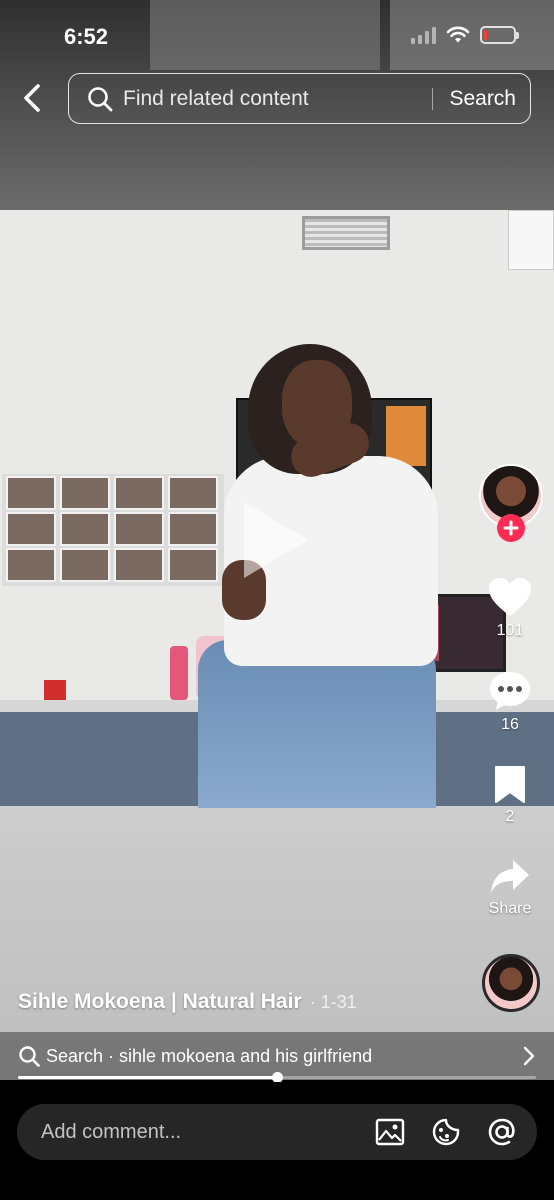 The image size is (554, 1200). Describe the element at coordinates (510, 597) in the screenshot. I see `heart-icon` at that location.